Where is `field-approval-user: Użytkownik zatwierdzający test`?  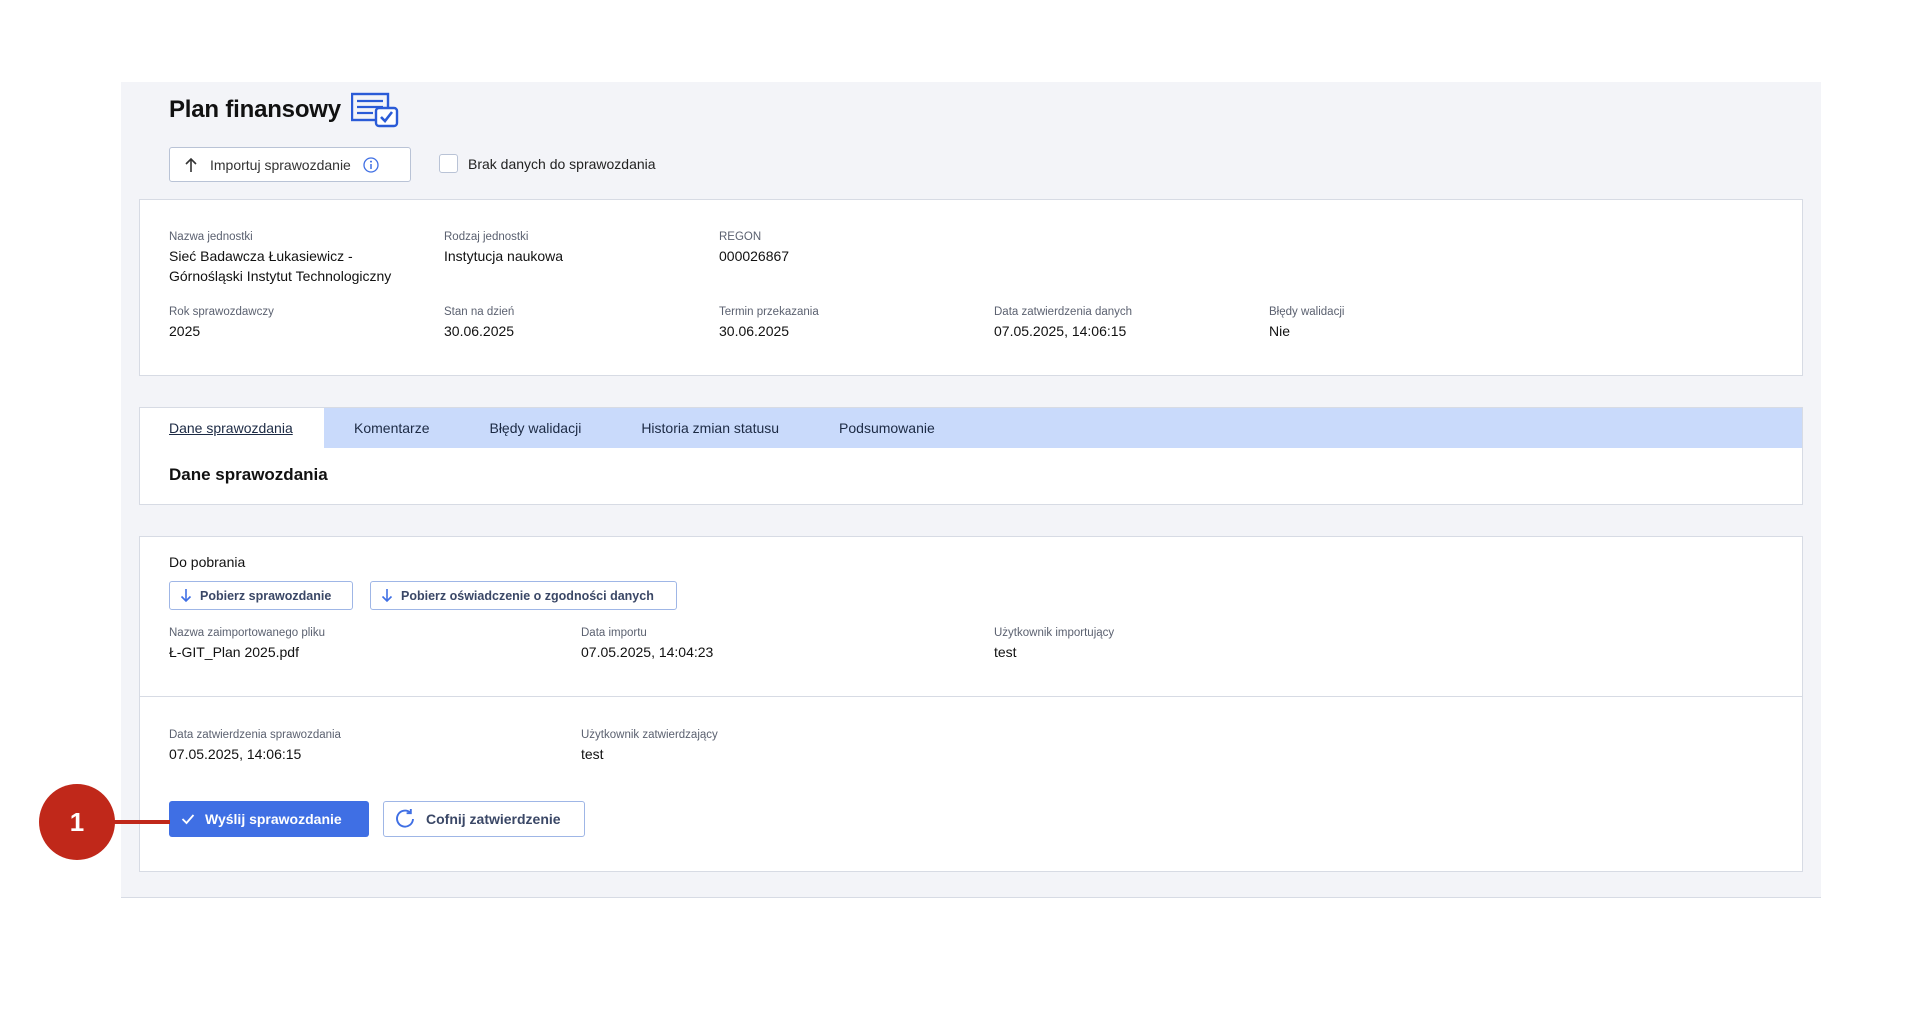
field-approval-user: Użytkownik zatwierdzający test is located at coordinates (649, 746).